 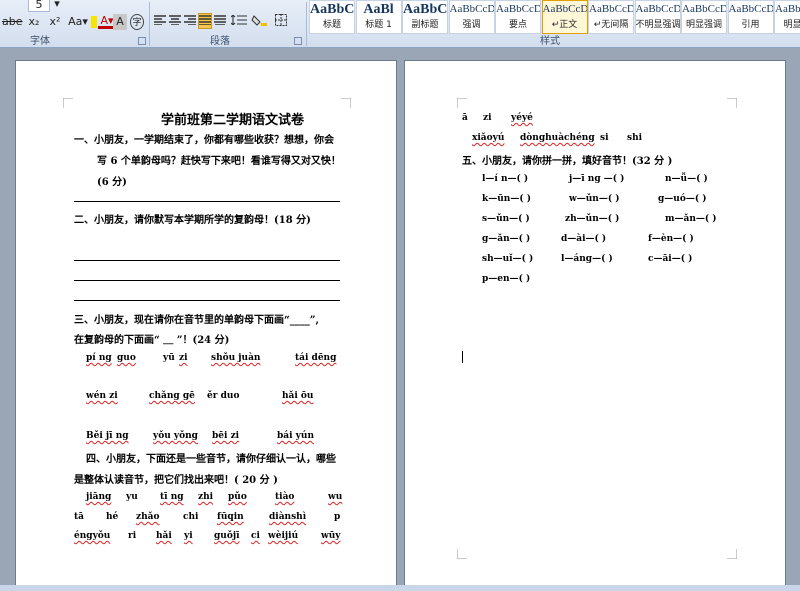 I want to click on pinyin-word: diànshì, so click(x=288, y=517).